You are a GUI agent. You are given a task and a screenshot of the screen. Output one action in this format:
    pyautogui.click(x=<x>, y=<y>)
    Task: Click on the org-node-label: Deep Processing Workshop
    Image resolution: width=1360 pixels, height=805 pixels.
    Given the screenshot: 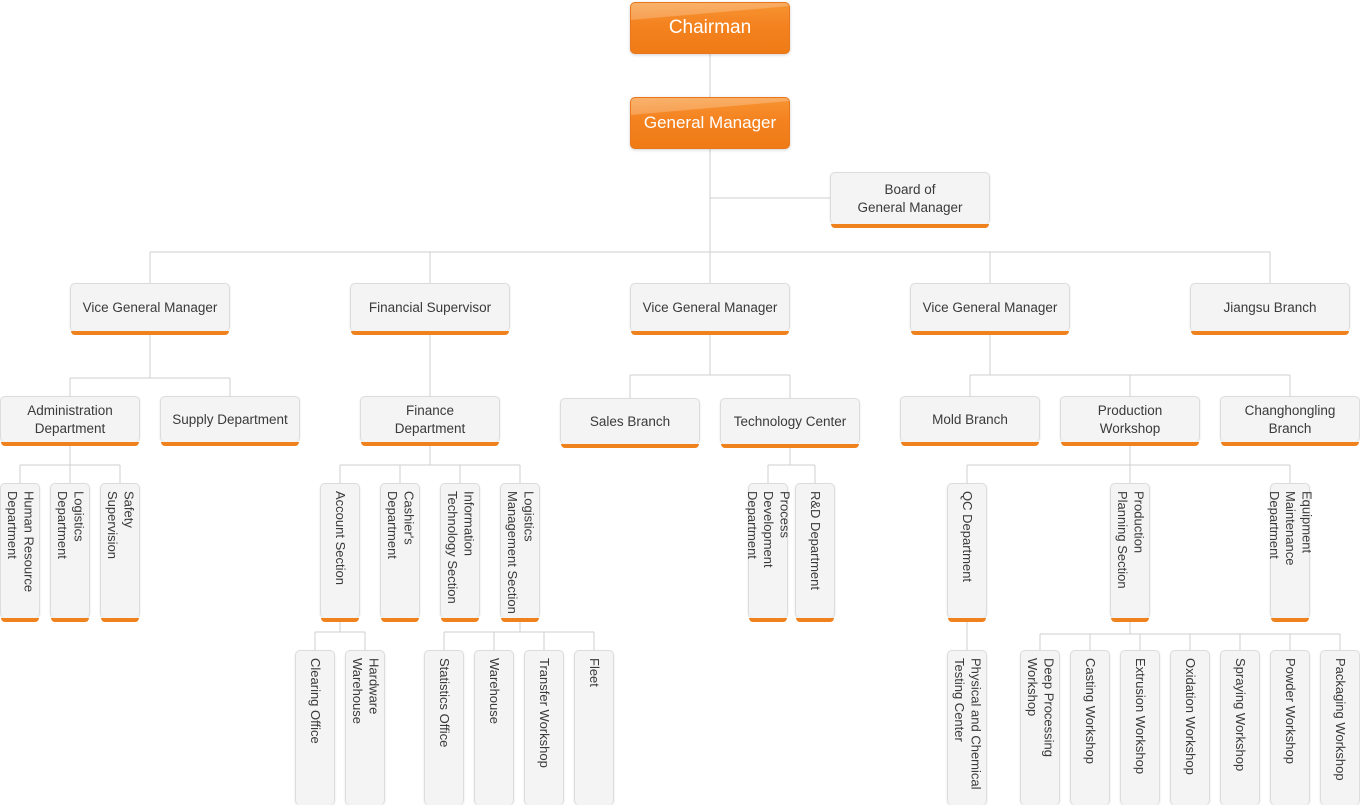 What is the action you would take?
    pyautogui.click(x=1041, y=707)
    